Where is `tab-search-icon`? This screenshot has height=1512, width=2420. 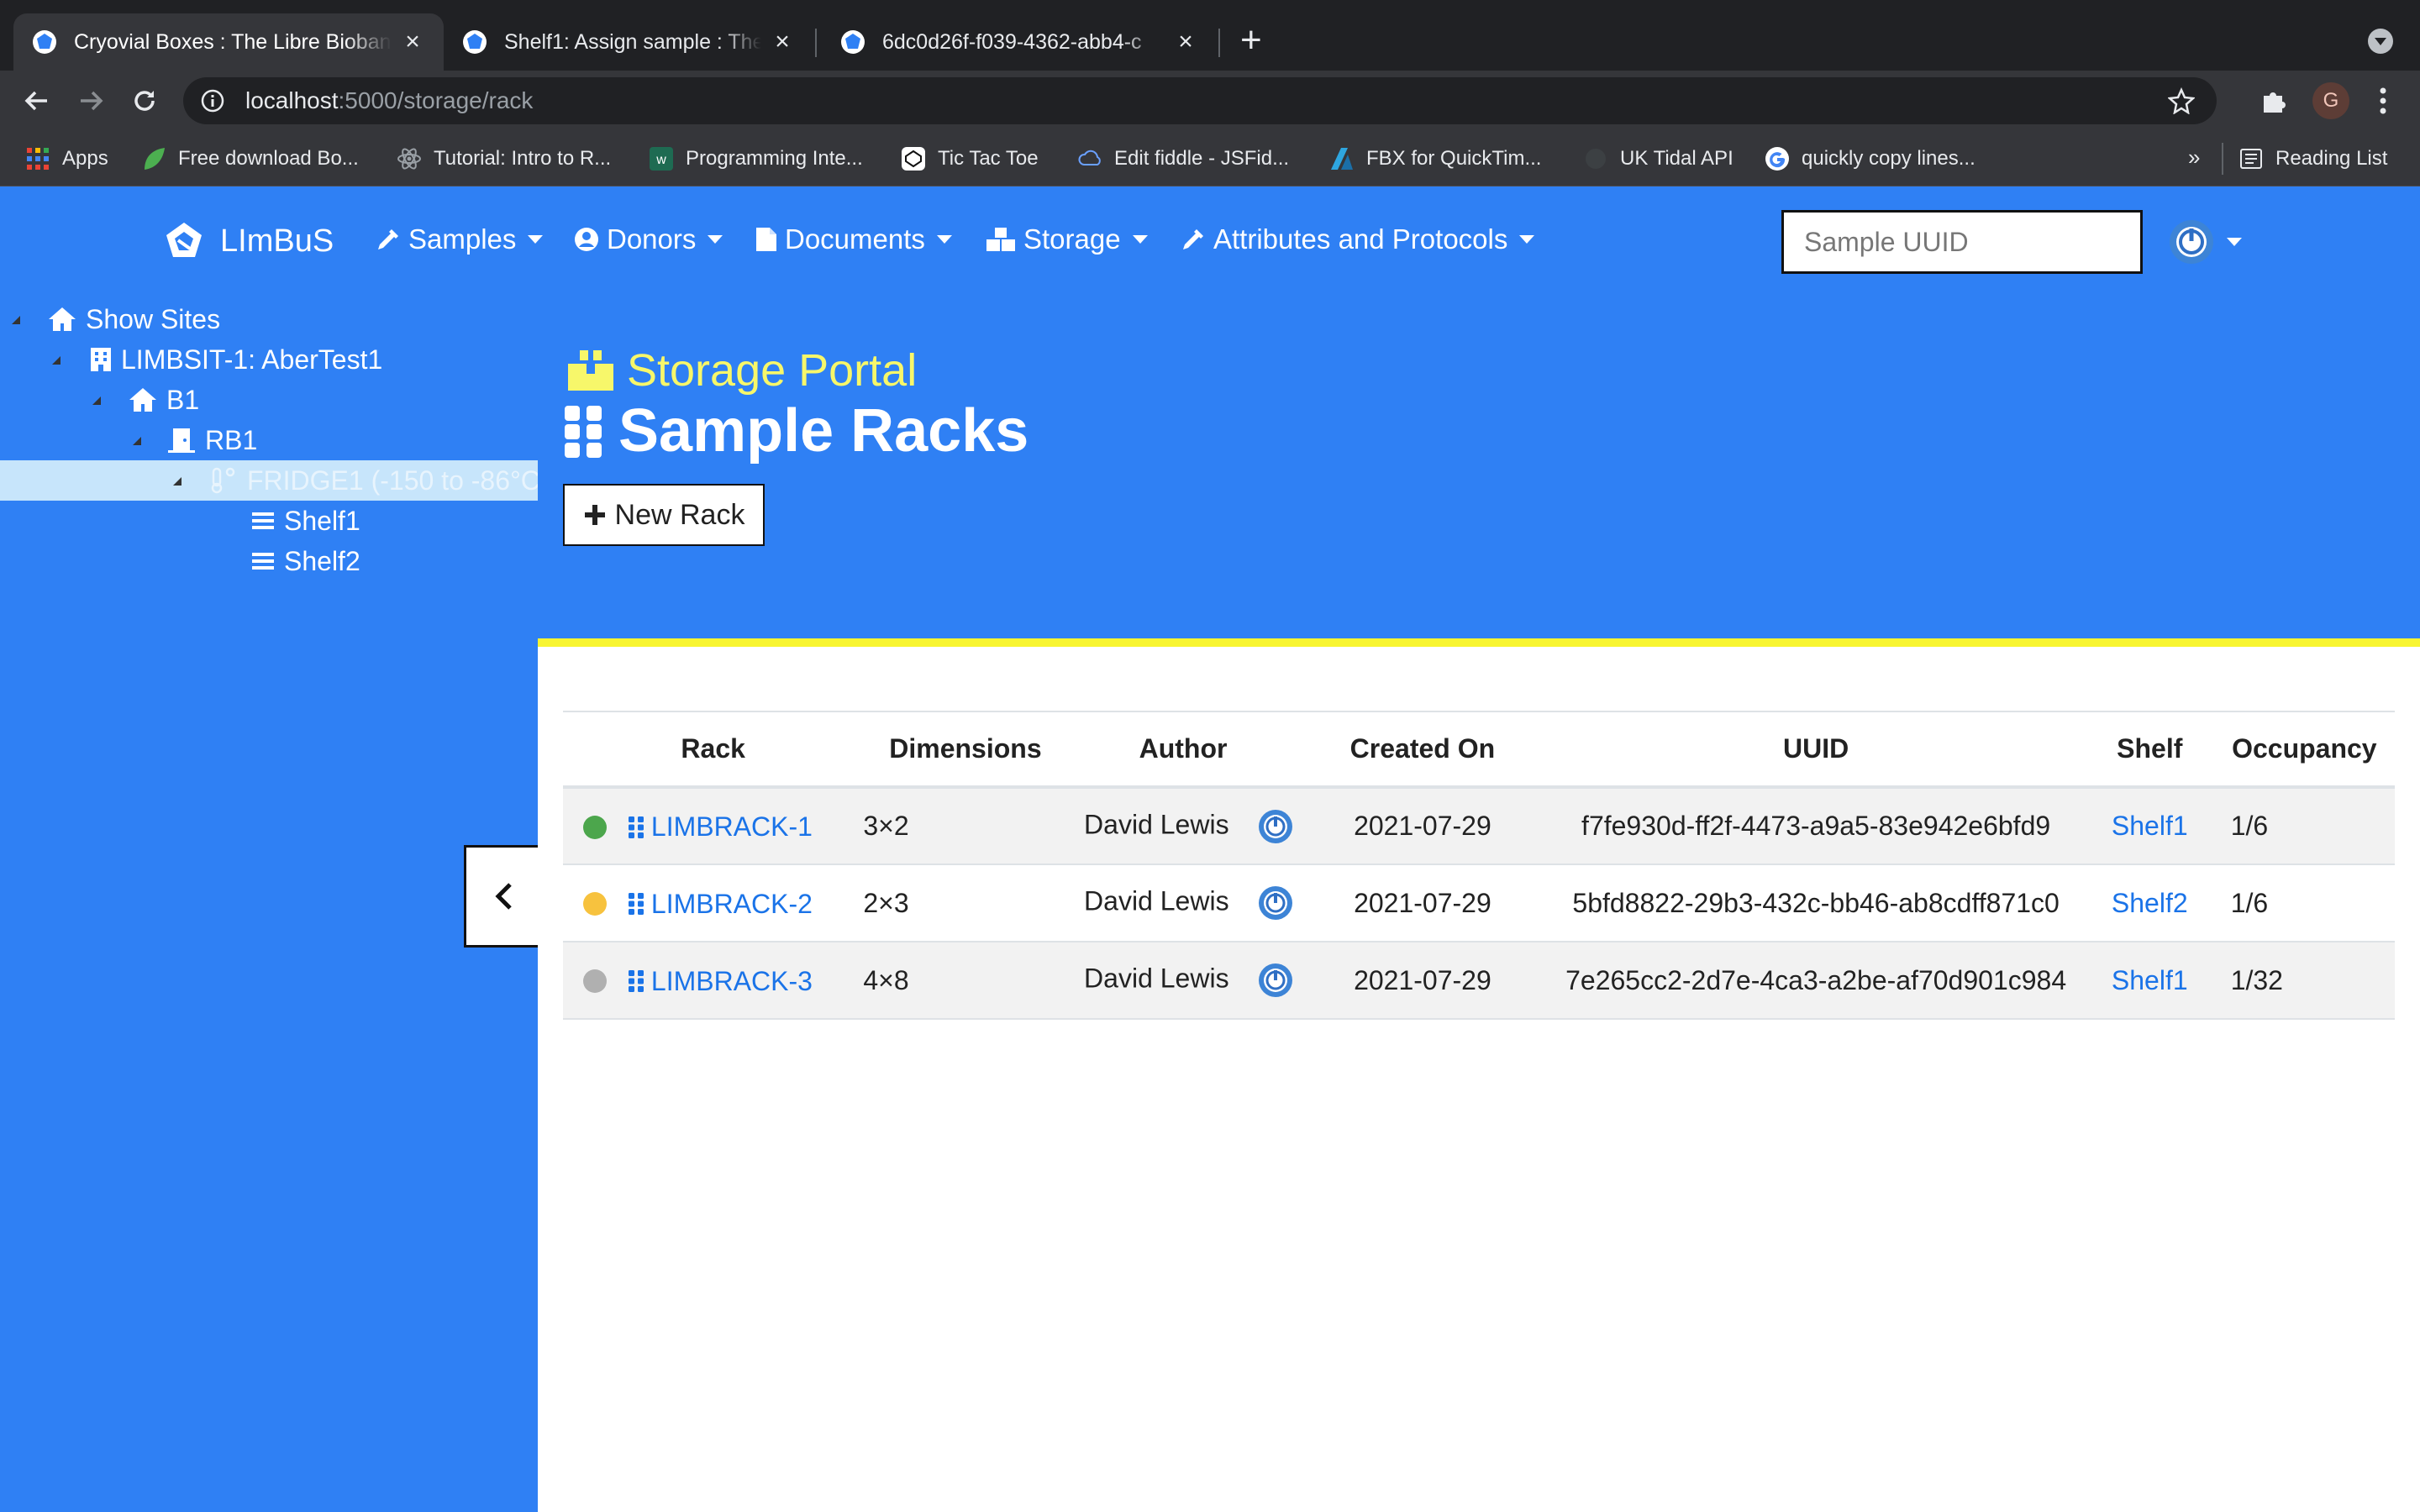 tab-search-icon is located at coordinates (2381, 41).